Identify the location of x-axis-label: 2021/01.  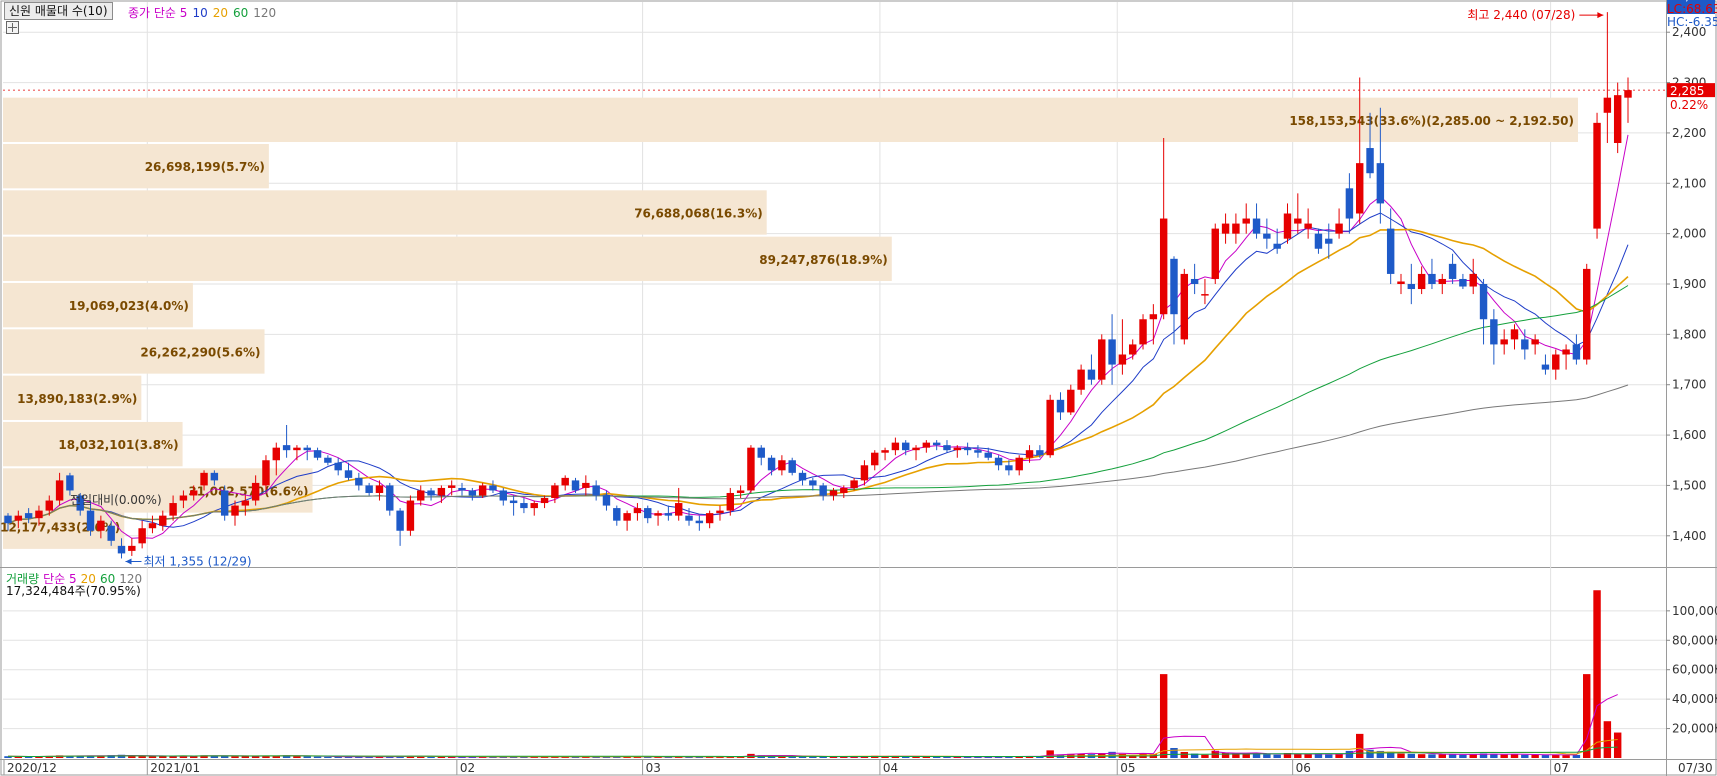
(175, 768).